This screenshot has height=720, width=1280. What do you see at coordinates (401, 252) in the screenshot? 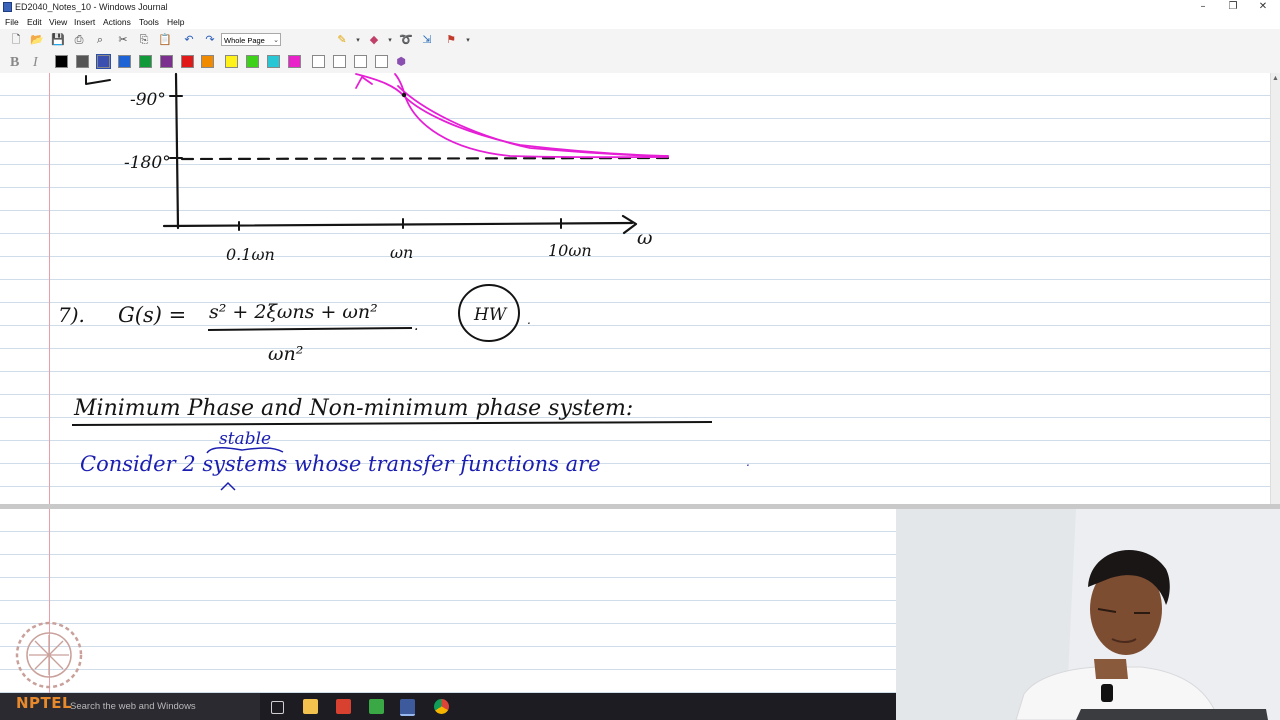
I see `x-tick-label-wn: ωn` at bounding box center [401, 252].